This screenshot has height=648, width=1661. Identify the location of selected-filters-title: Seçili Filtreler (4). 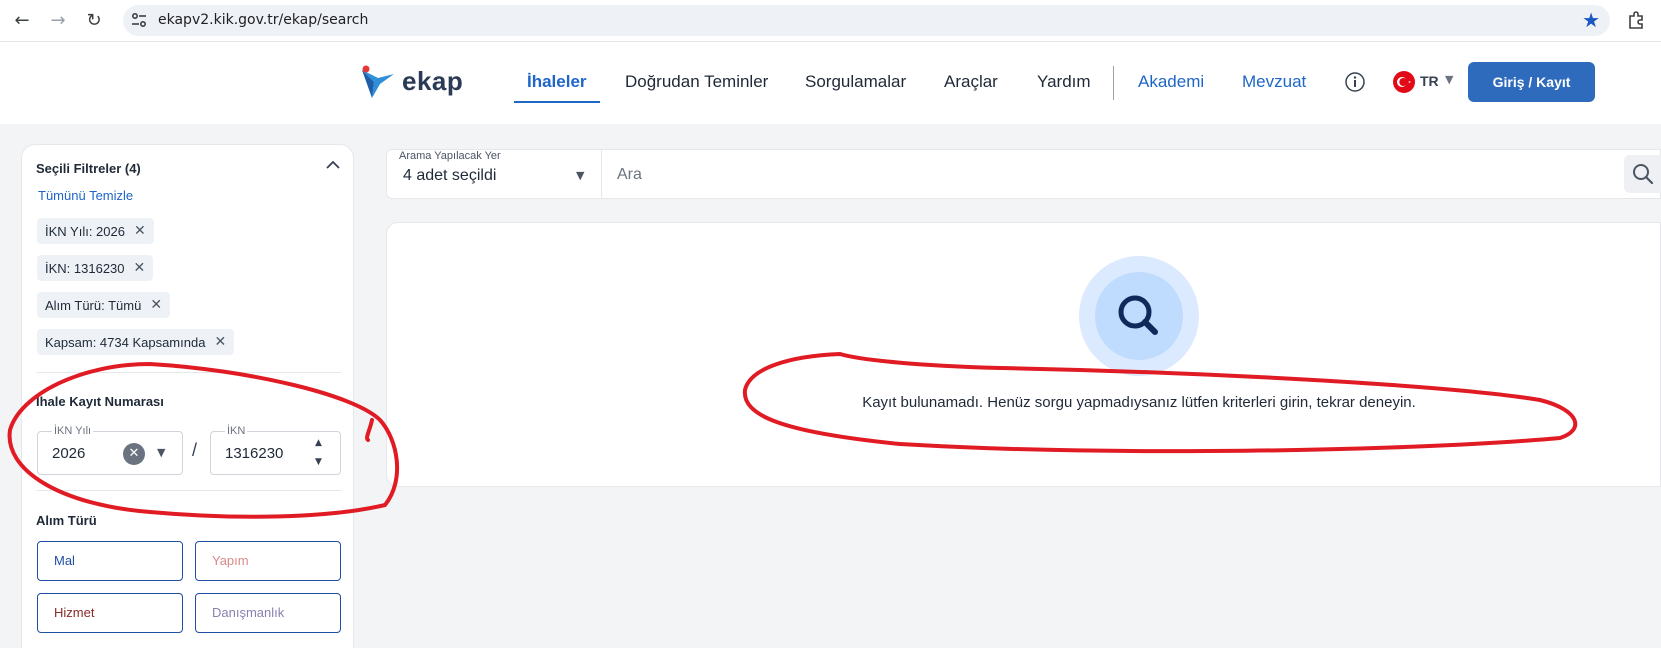
(88, 168).